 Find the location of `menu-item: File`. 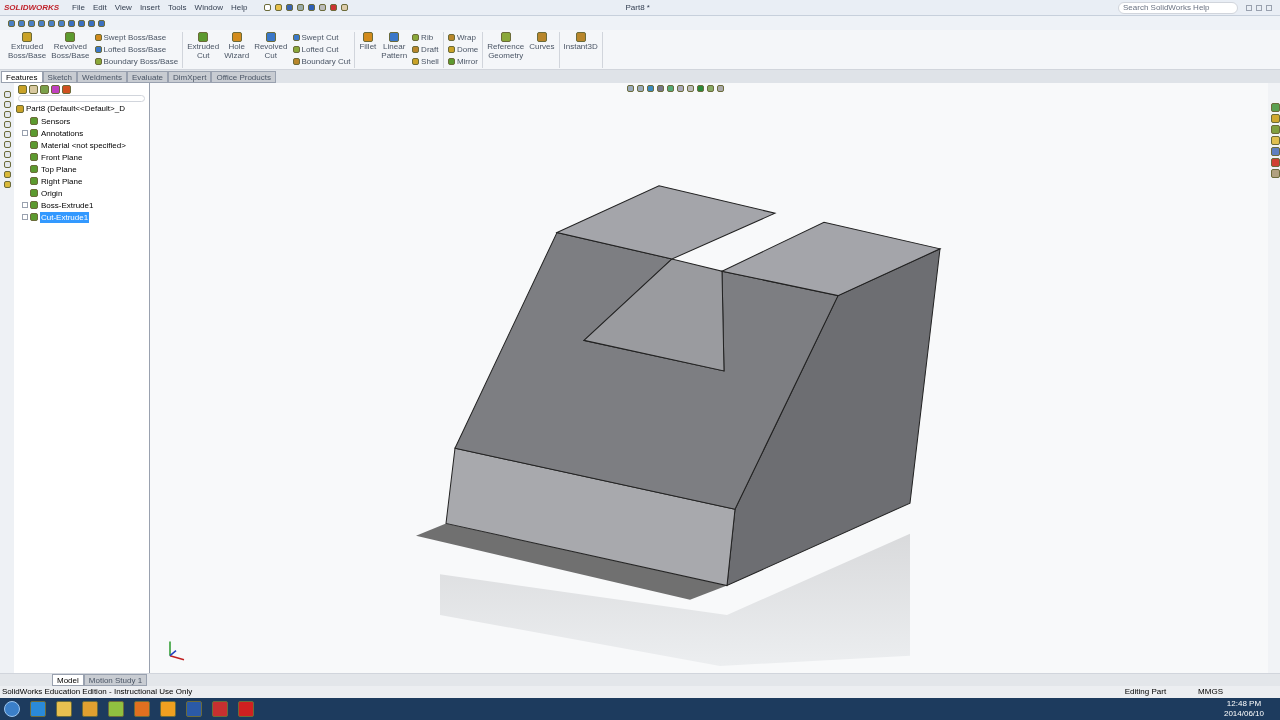

menu-item: File is located at coordinates (78, 7).